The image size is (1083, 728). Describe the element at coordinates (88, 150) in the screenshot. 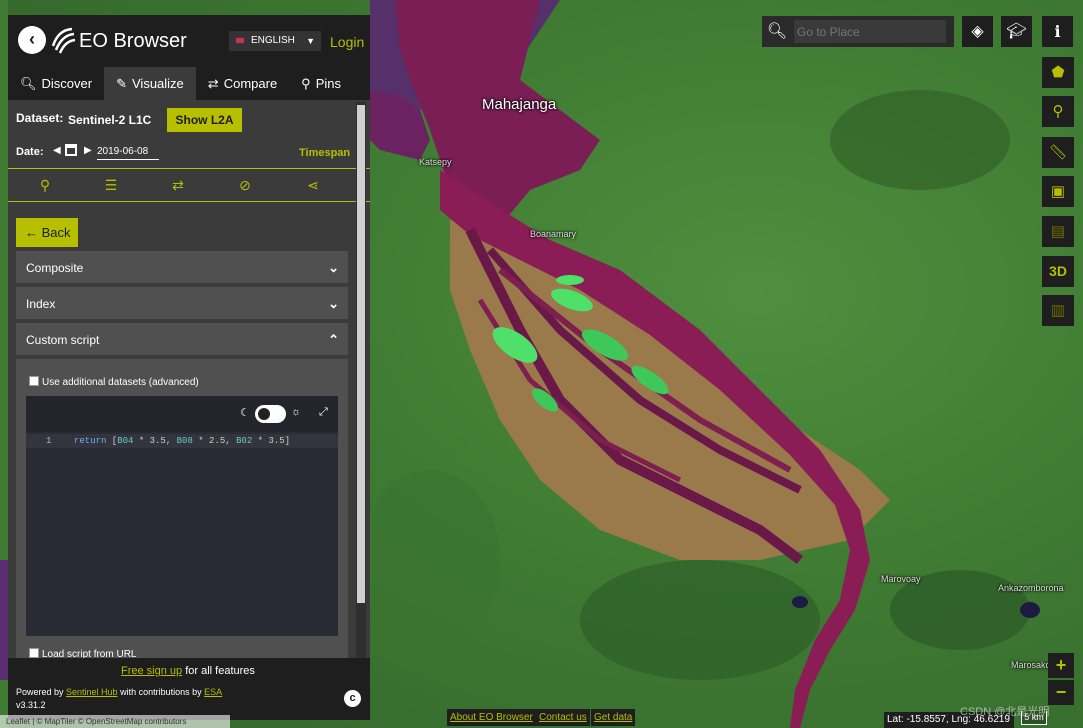

I see `next-date-icon: ▶` at that location.